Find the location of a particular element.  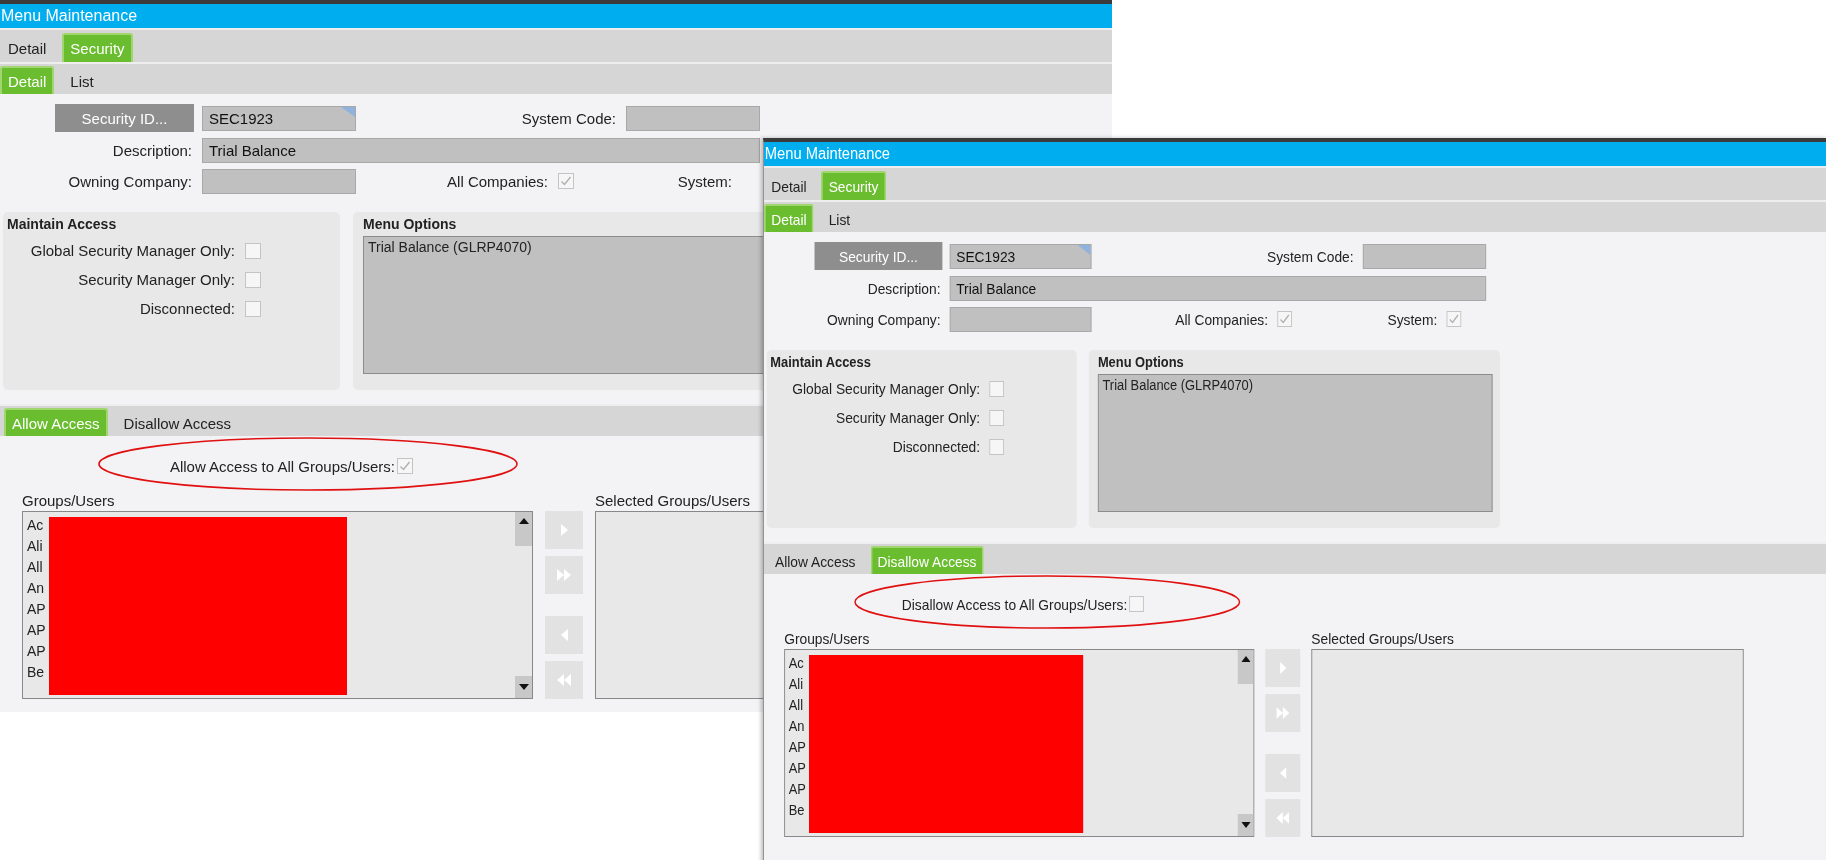

tab: Disallow Access is located at coordinates (177, 422).